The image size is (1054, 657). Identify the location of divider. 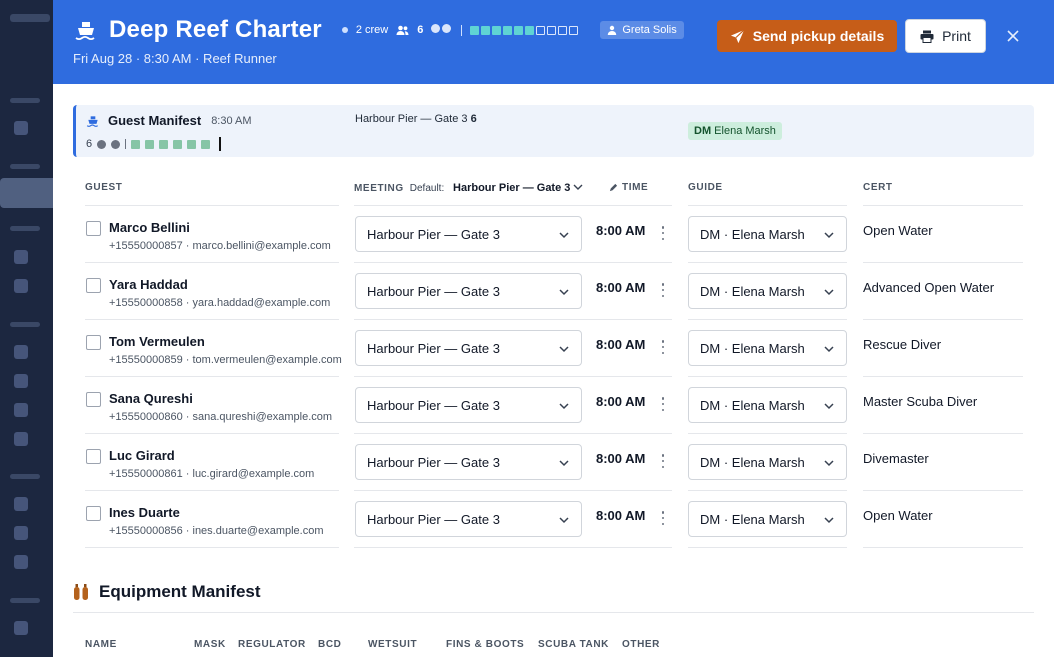
(126, 144).